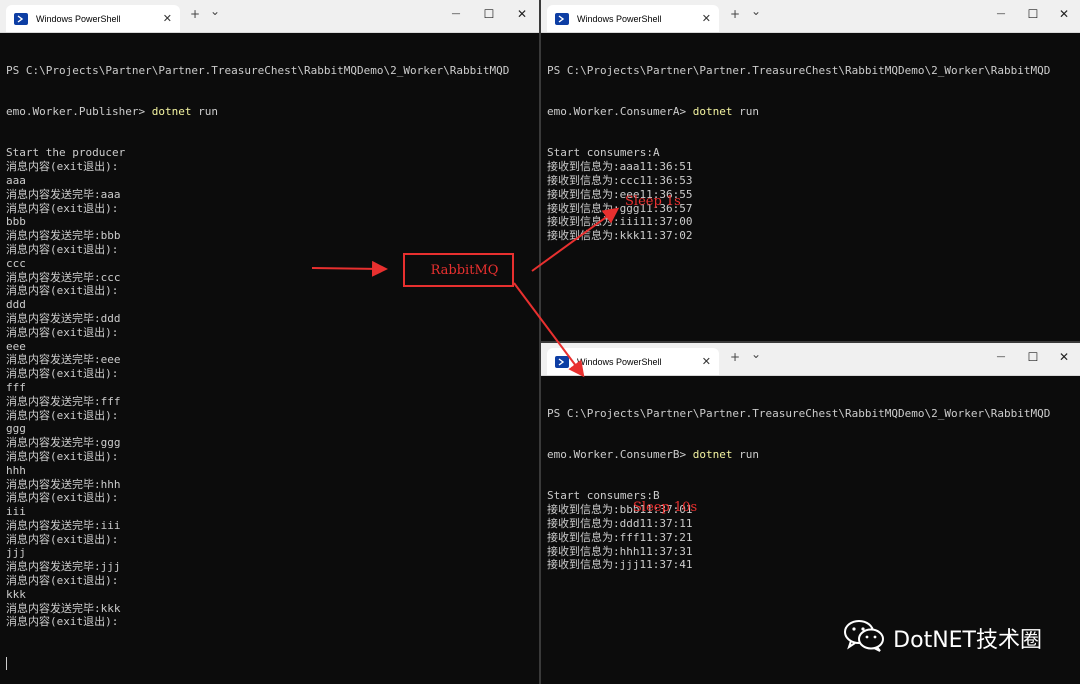 Image resolution: width=1080 pixels, height=684 pixels. Describe the element at coordinates (16, 346) in the screenshot. I see `output-line: eee` at that location.